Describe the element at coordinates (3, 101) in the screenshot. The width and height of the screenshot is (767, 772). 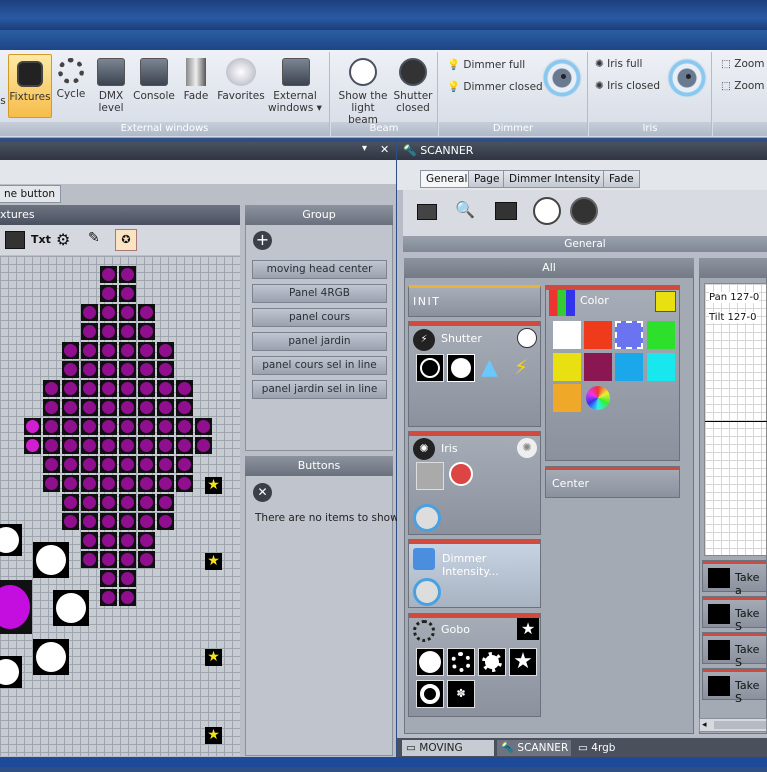
I see `ribbon-button-cut: s` at that location.